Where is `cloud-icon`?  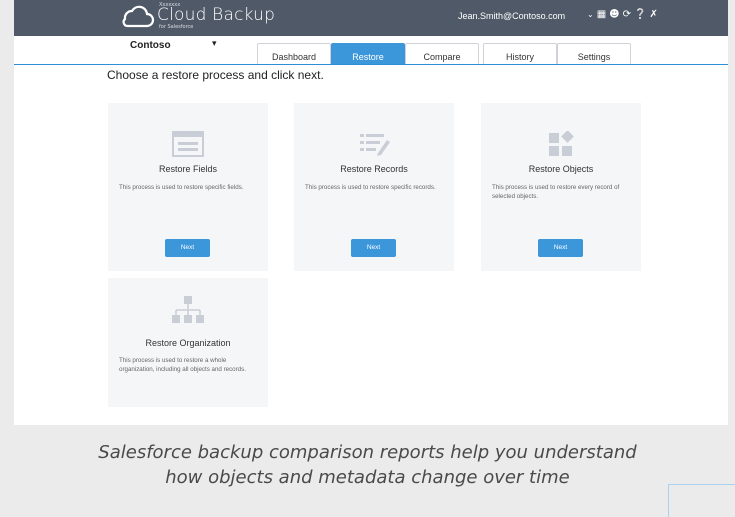 cloud-icon is located at coordinates (138, 16).